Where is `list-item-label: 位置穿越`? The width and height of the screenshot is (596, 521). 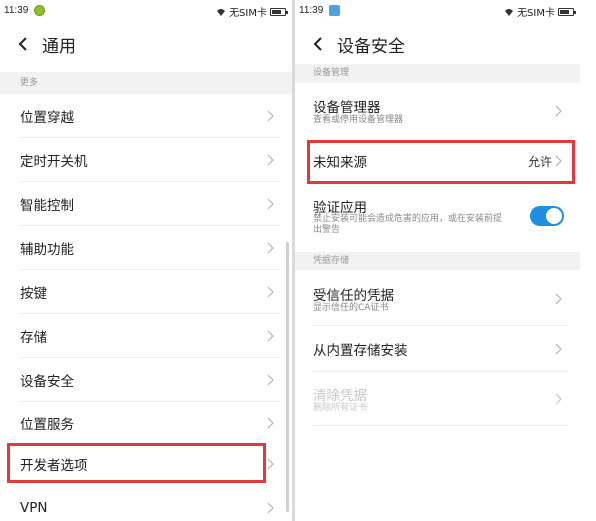 list-item-label: 位置穿越 is located at coordinates (47, 118).